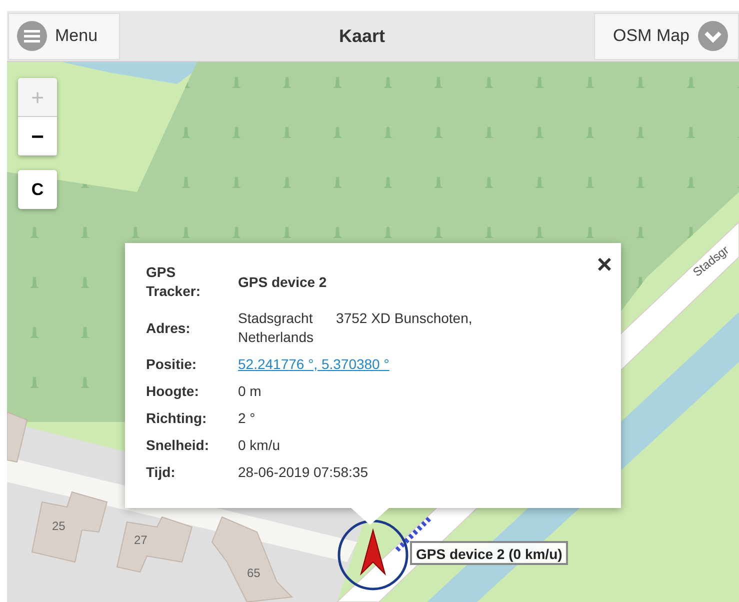 The width and height of the screenshot is (739, 602). I want to click on close-button: ×, so click(604, 264).